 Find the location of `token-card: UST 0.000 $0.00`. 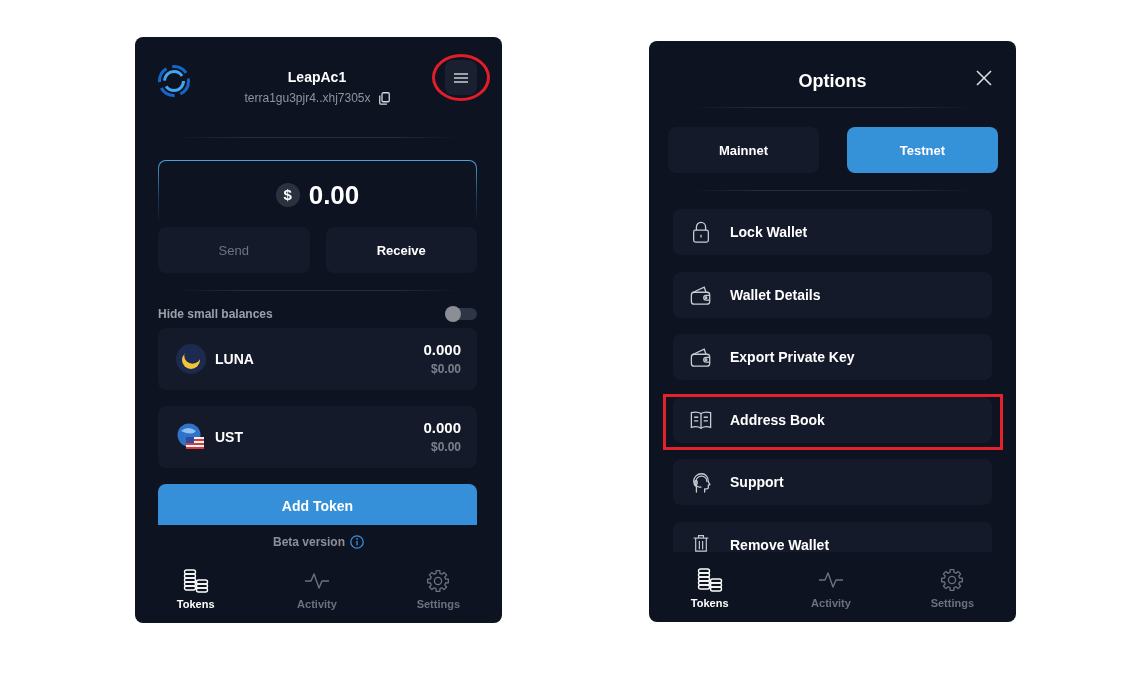

token-card: UST 0.000 $0.00 is located at coordinates (317, 437).